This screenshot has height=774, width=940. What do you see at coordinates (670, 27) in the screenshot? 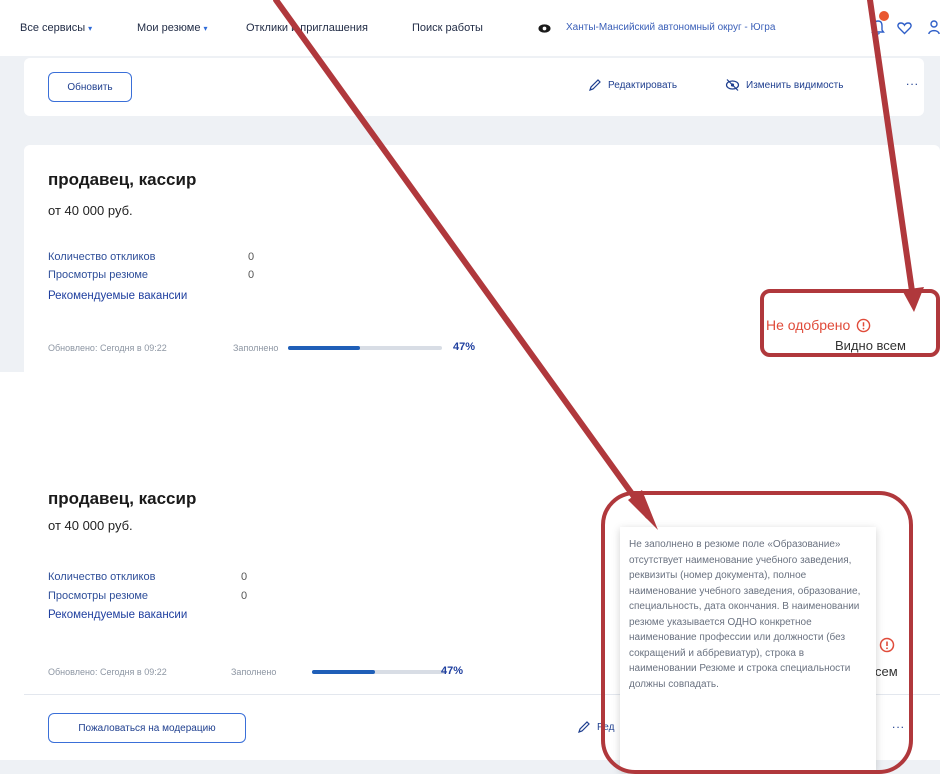
I see `region-selector: Ханты-Мансийский автономный округ - Югра` at bounding box center [670, 27].